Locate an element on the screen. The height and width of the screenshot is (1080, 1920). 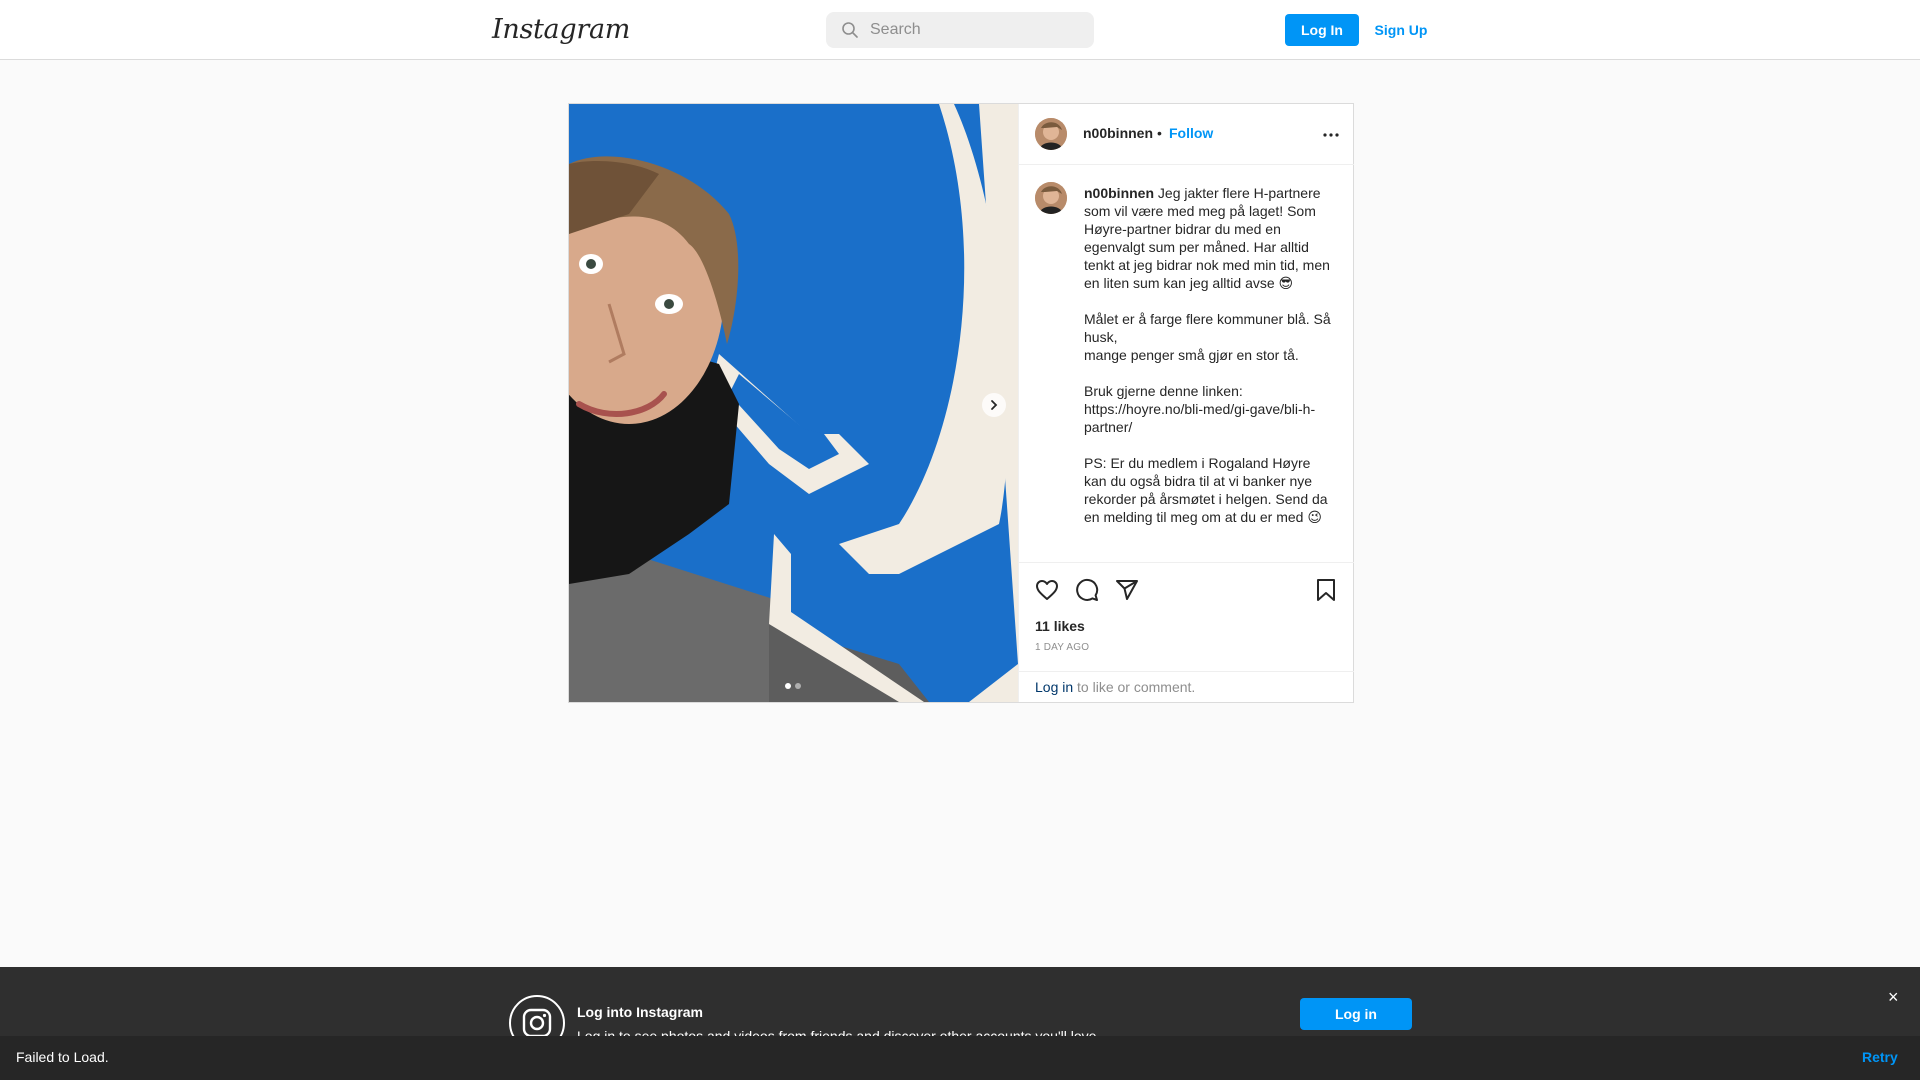
post-timestamp: 1 DAY AGO is located at coordinates (1062, 647).